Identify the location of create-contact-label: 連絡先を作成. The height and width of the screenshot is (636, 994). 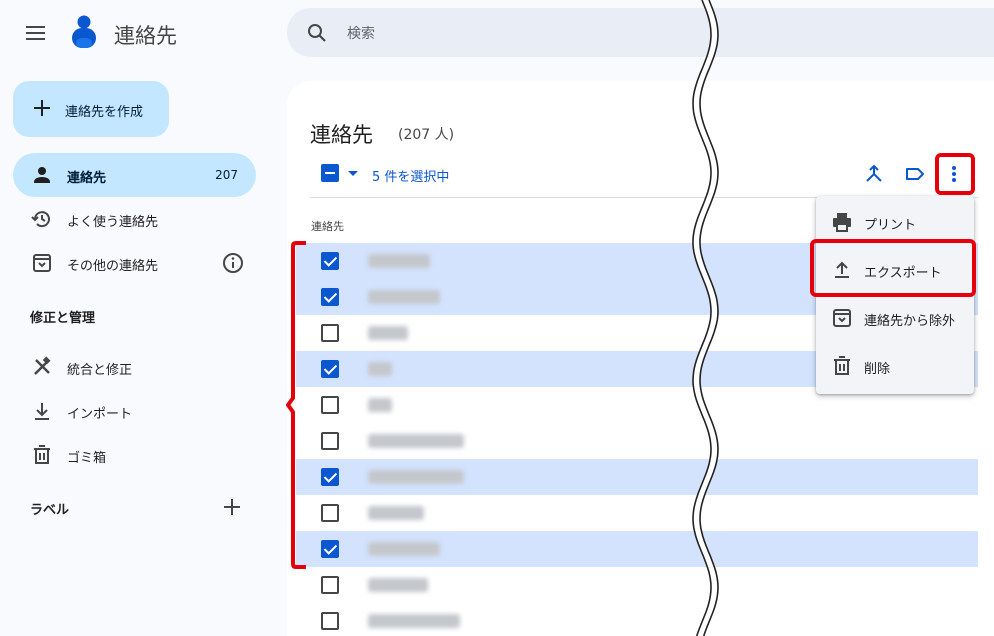
(104, 112).